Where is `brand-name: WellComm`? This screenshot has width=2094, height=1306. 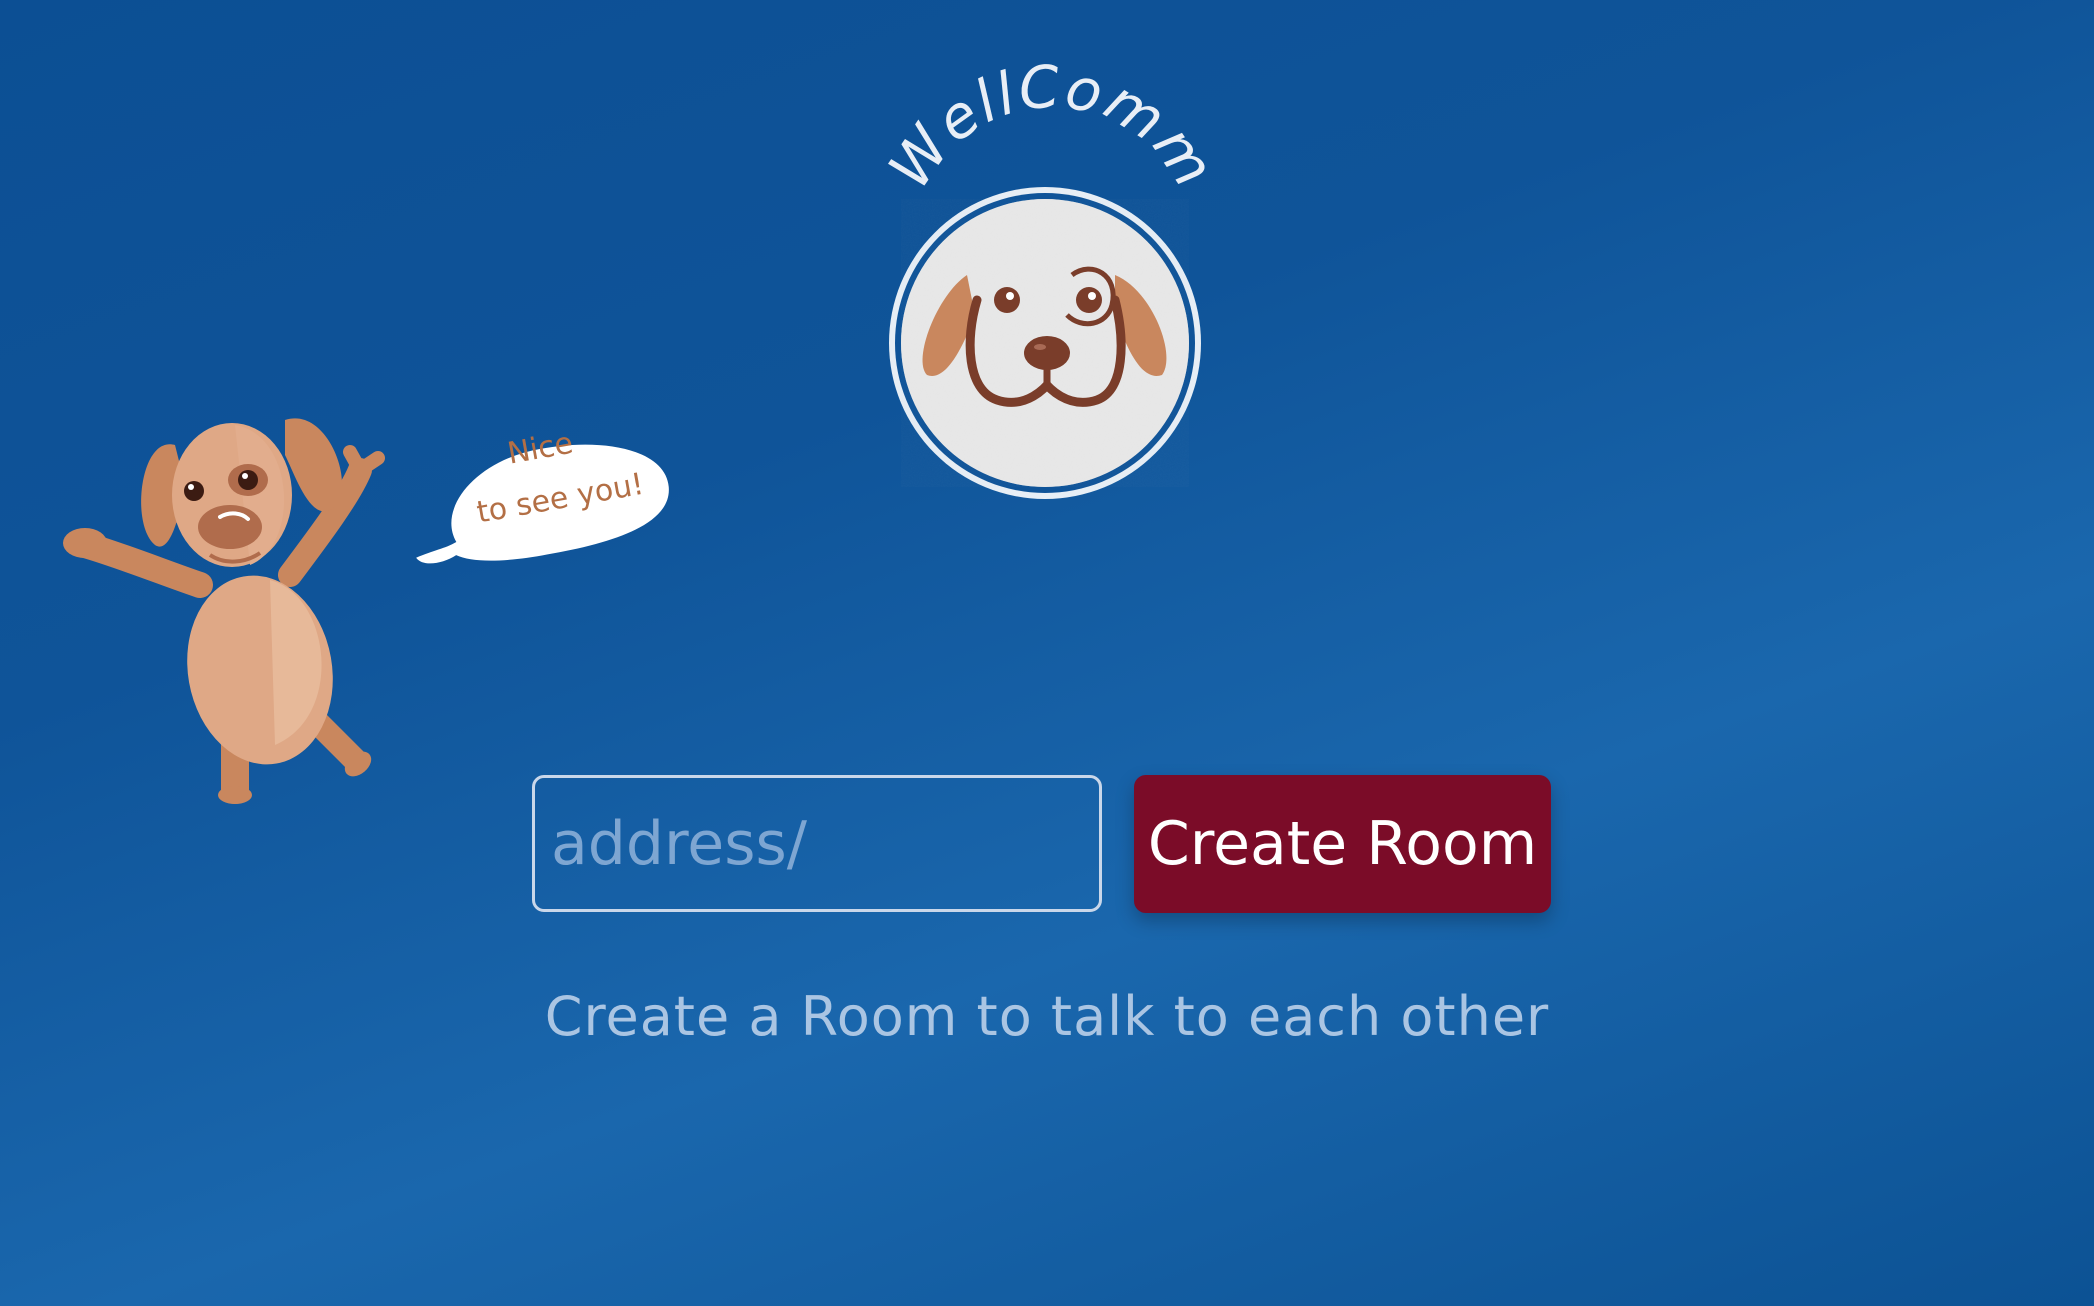
brand-name: WellComm is located at coordinates (1050, 130).